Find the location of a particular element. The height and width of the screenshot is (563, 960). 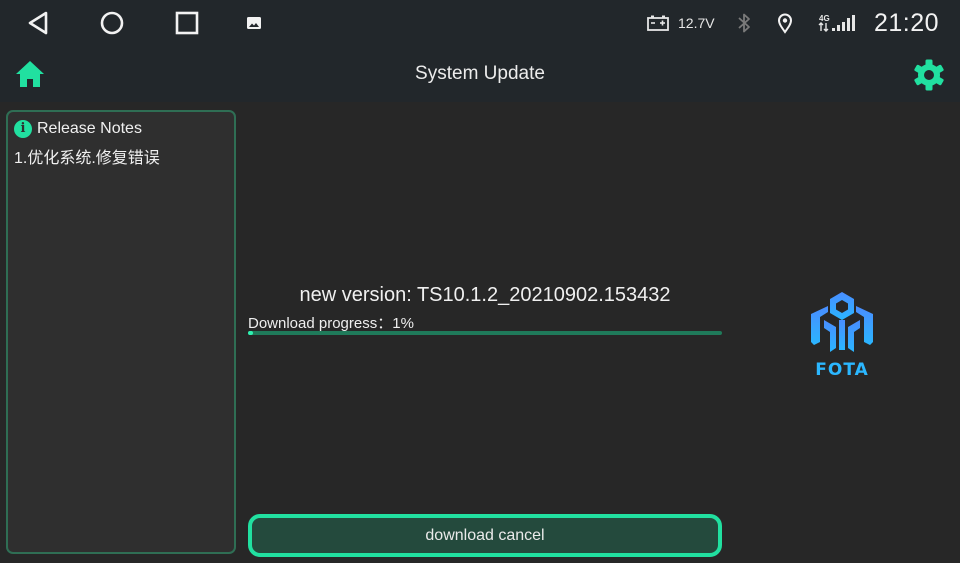

bluetooth-indicator is located at coordinates (744, 23).